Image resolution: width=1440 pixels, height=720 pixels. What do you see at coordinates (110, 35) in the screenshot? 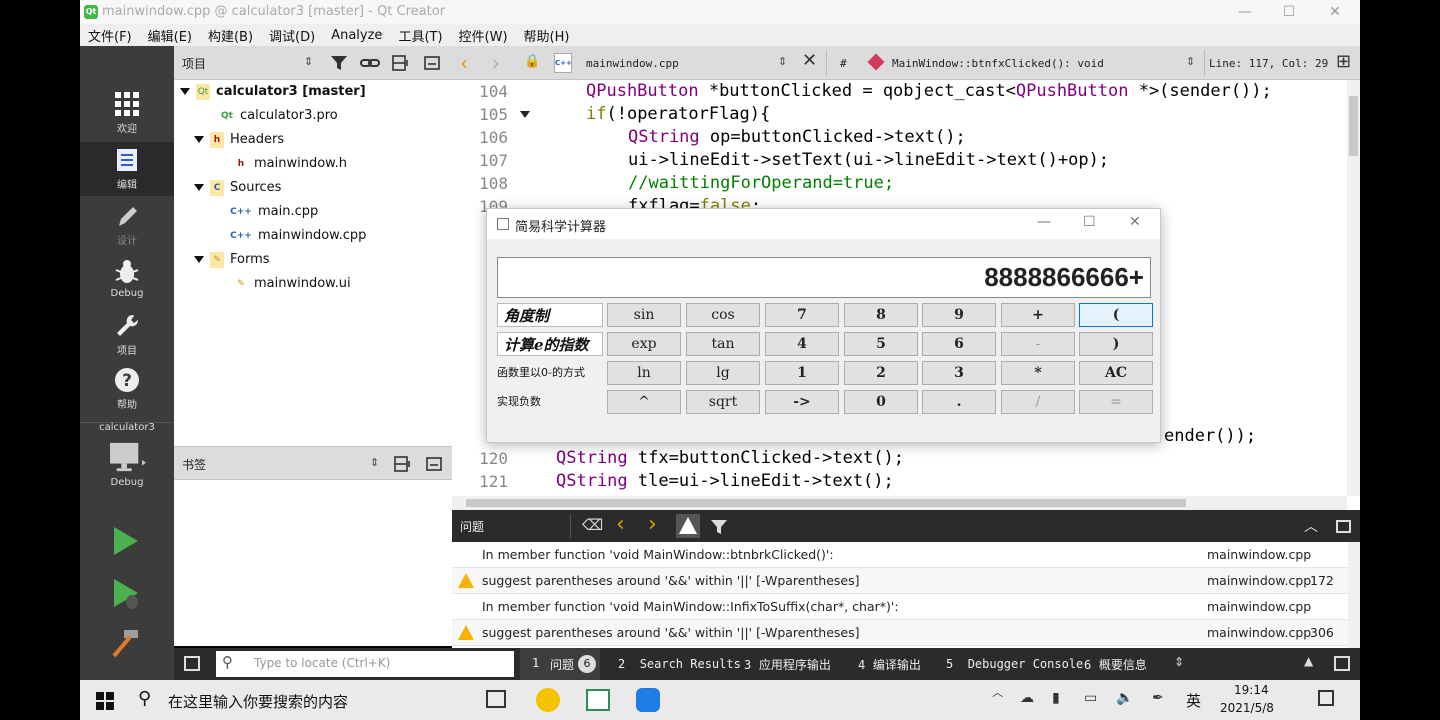
I see `menu-file: 文件(F)` at bounding box center [110, 35].